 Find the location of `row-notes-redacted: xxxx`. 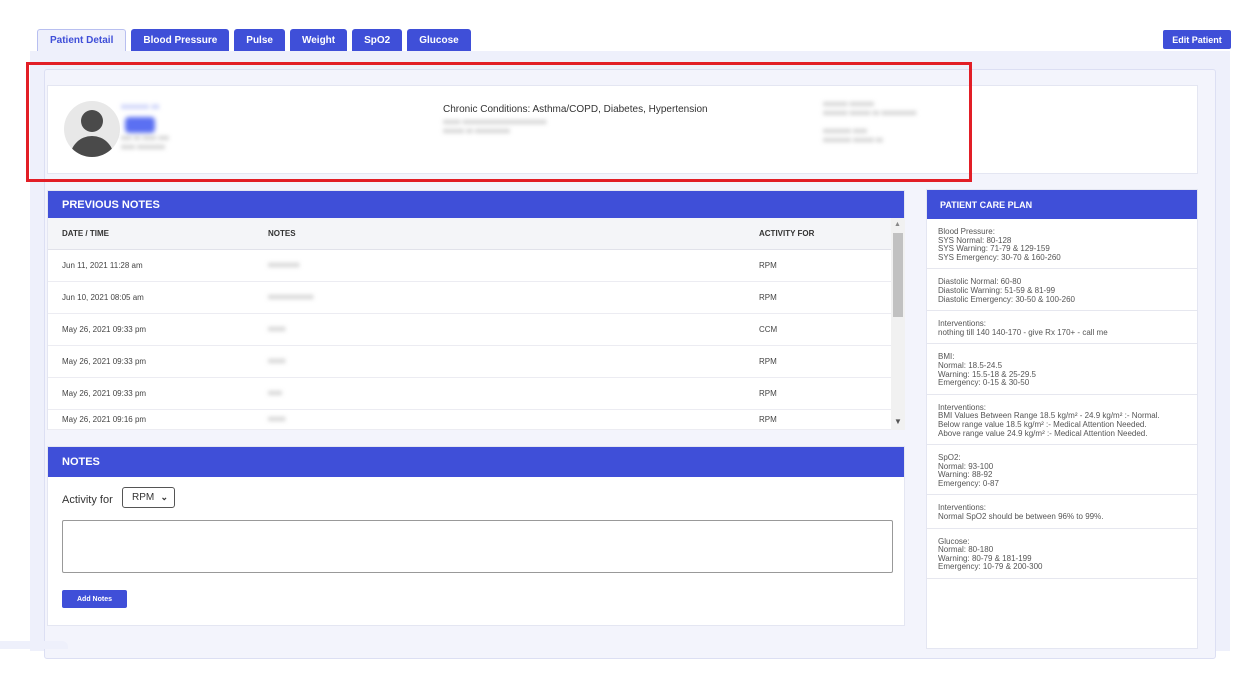

row-notes-redacted: xxxx is located at coordinates (499, 393).